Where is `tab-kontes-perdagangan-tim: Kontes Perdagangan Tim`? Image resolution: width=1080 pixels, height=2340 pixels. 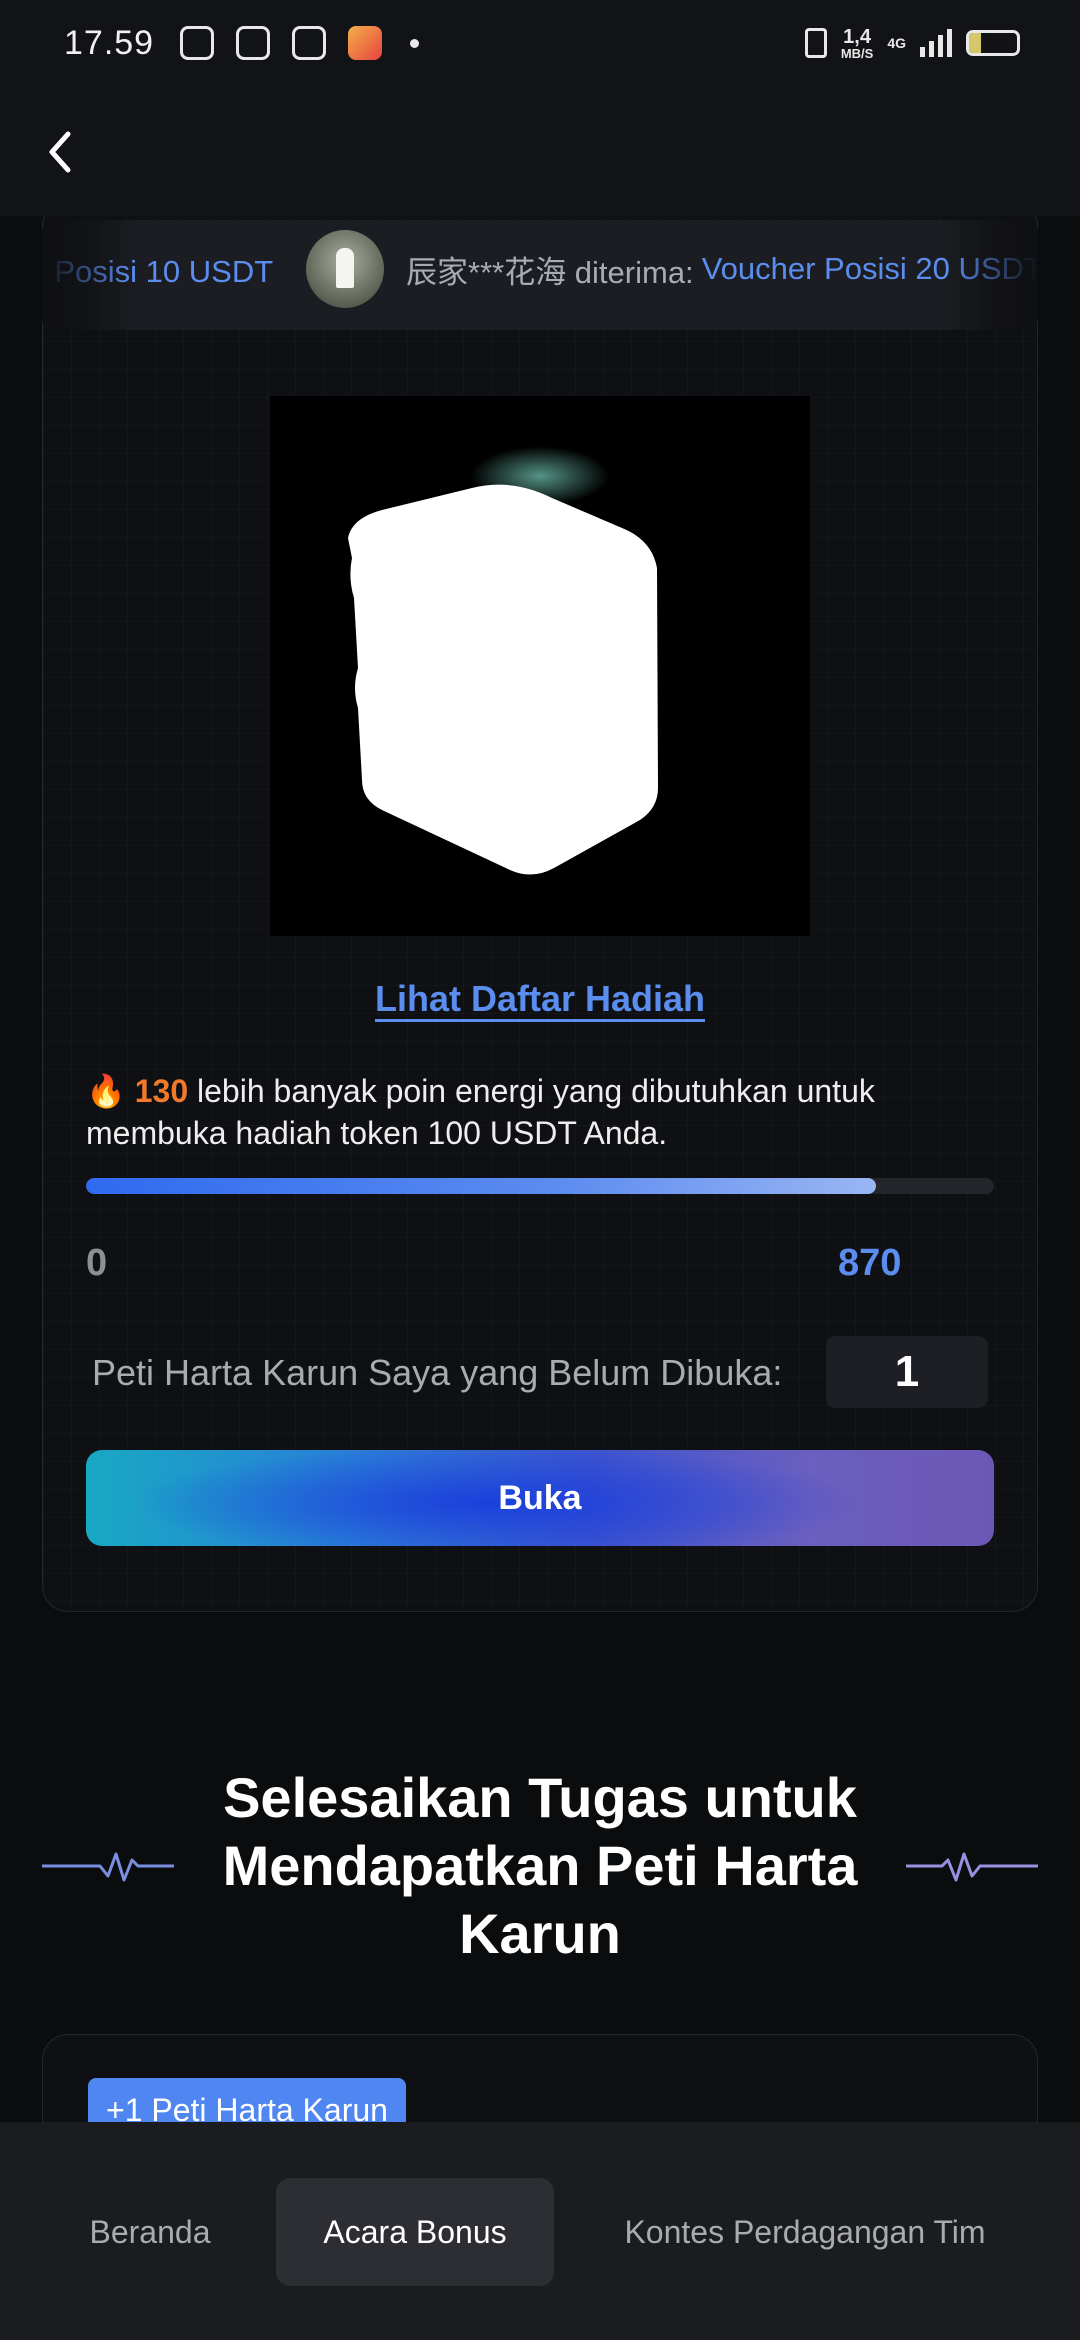
tab-kontes-perdagangan-tim: Kontes Perdagangan Tim is located at coordinates (805, 2232).